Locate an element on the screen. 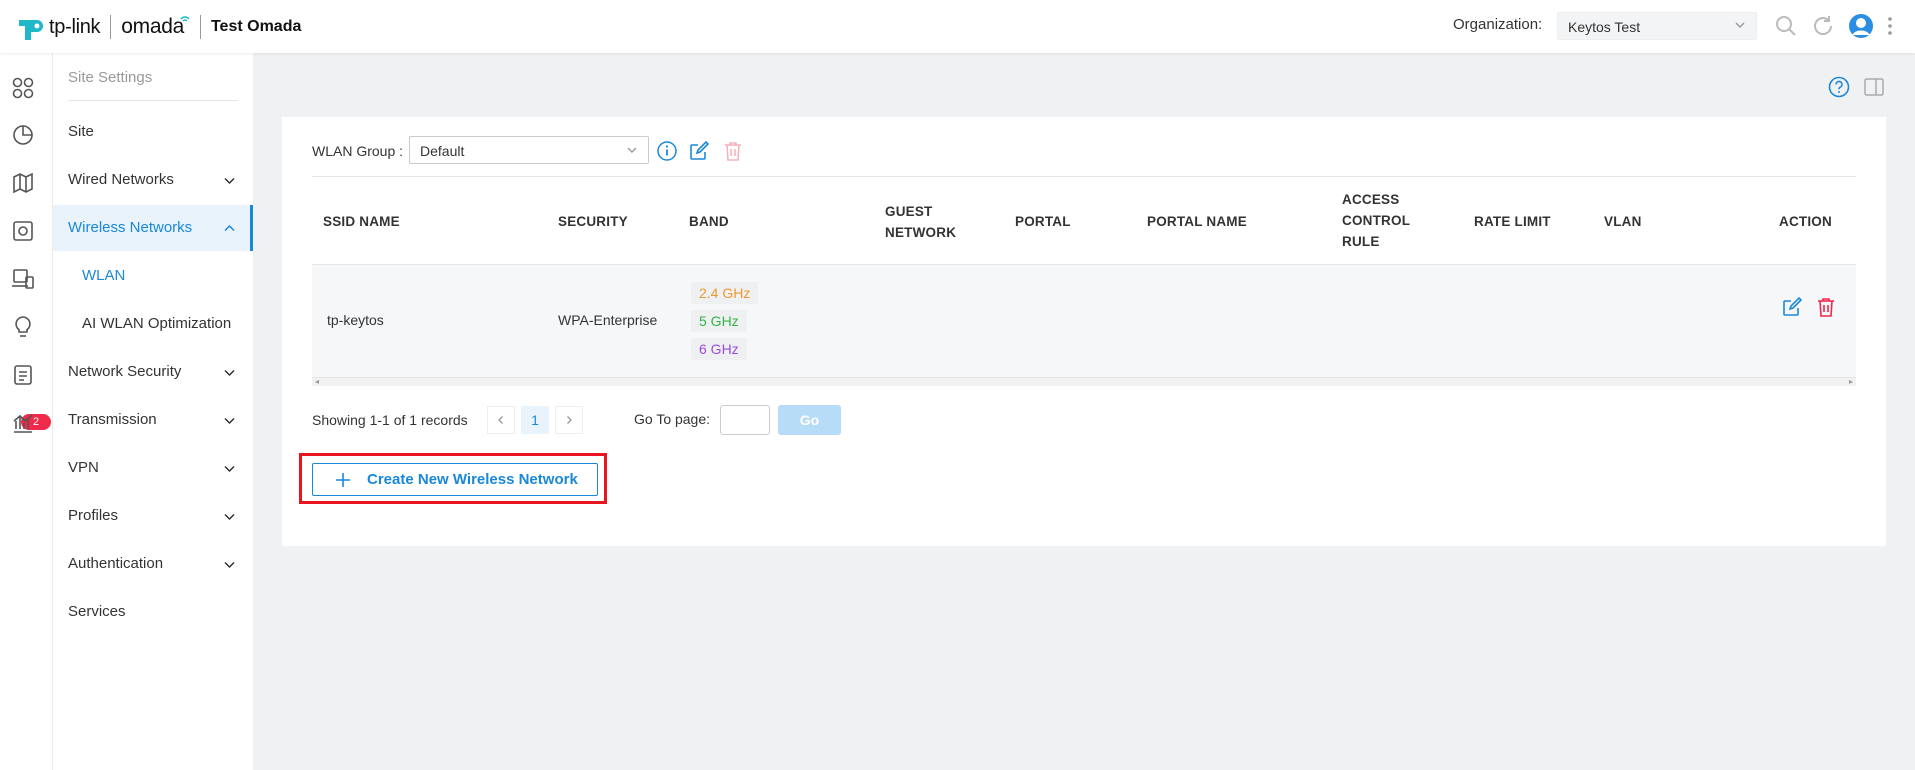 This screenshot has height=770, width=1915. sidebar-item-label: VPN is located at coordinates (83, 467).